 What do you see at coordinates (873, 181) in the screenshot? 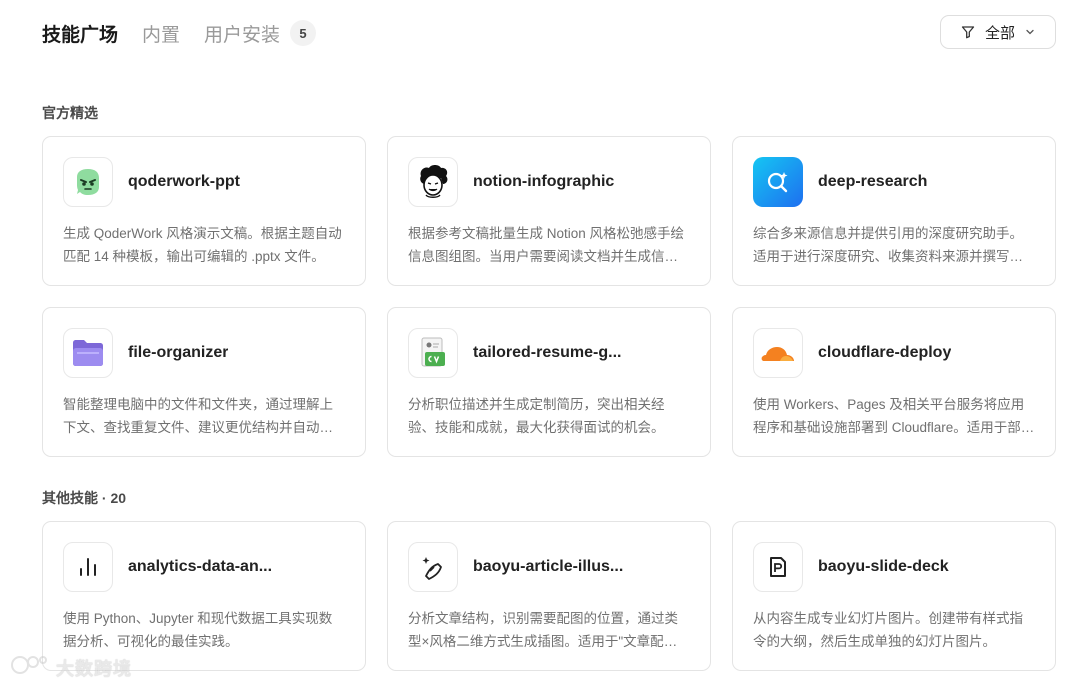
I see `skill-card-title: deep-research` at bounding box center [873, 181].